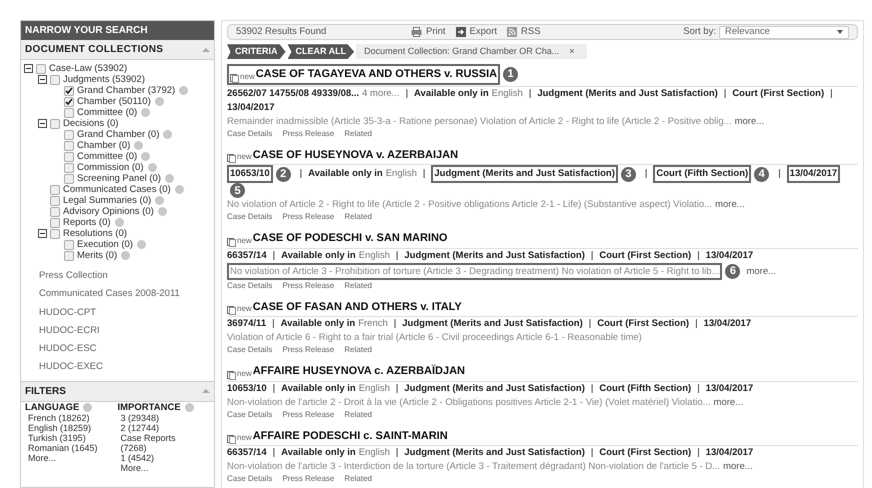 This screenshot has width=872, height=488. Describe the element at coordinates (114, 101) in the screenshot. I see `tree-item-label: Chamber (50110)` at that location.